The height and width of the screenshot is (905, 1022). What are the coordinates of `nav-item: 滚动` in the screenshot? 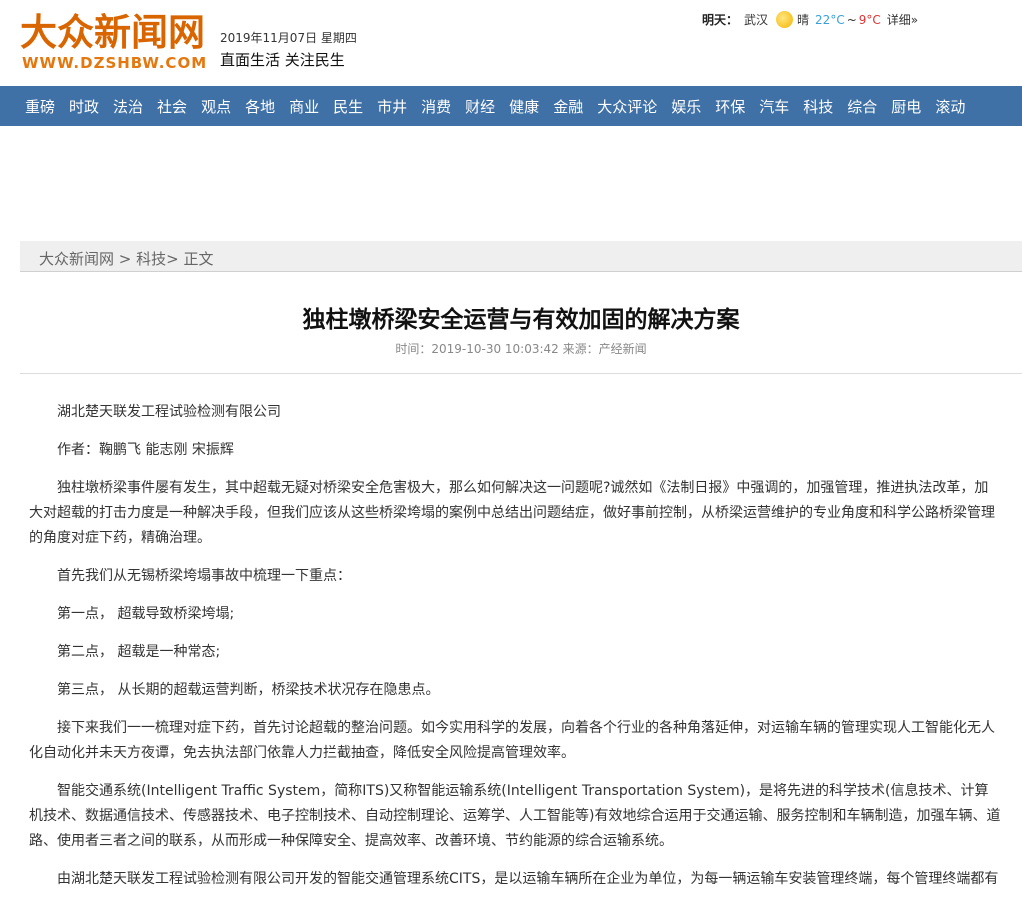 It's located at (950, 106).